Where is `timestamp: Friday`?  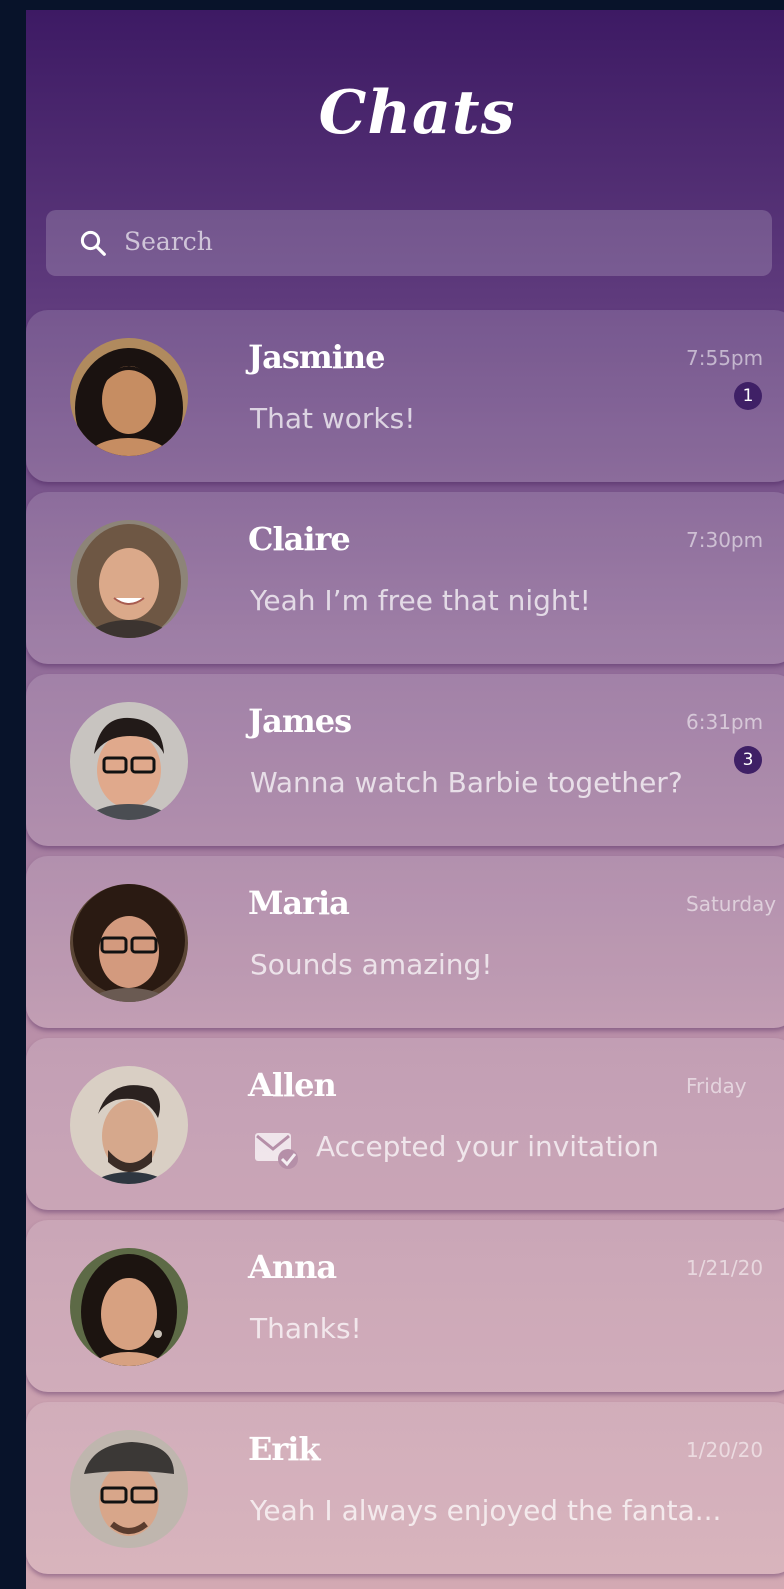 timestamp: Friday is located at coordinates (716, 1086).